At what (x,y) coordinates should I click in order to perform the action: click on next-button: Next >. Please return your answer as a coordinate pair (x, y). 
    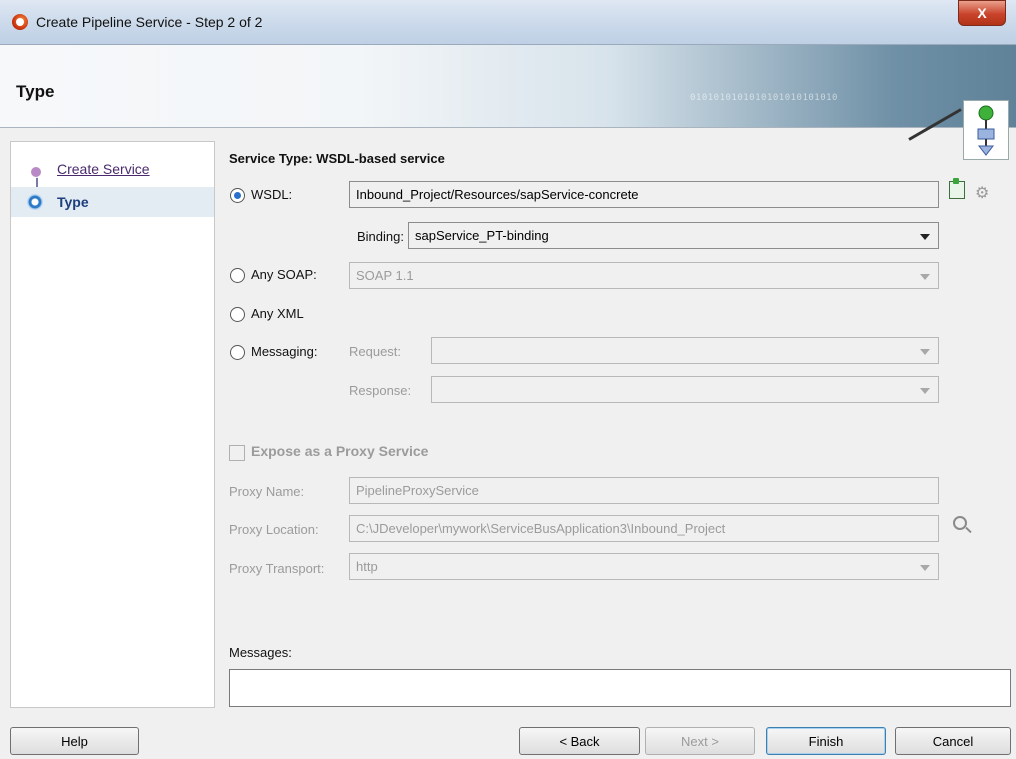
    Looking at the image, I should click on (700, 741).